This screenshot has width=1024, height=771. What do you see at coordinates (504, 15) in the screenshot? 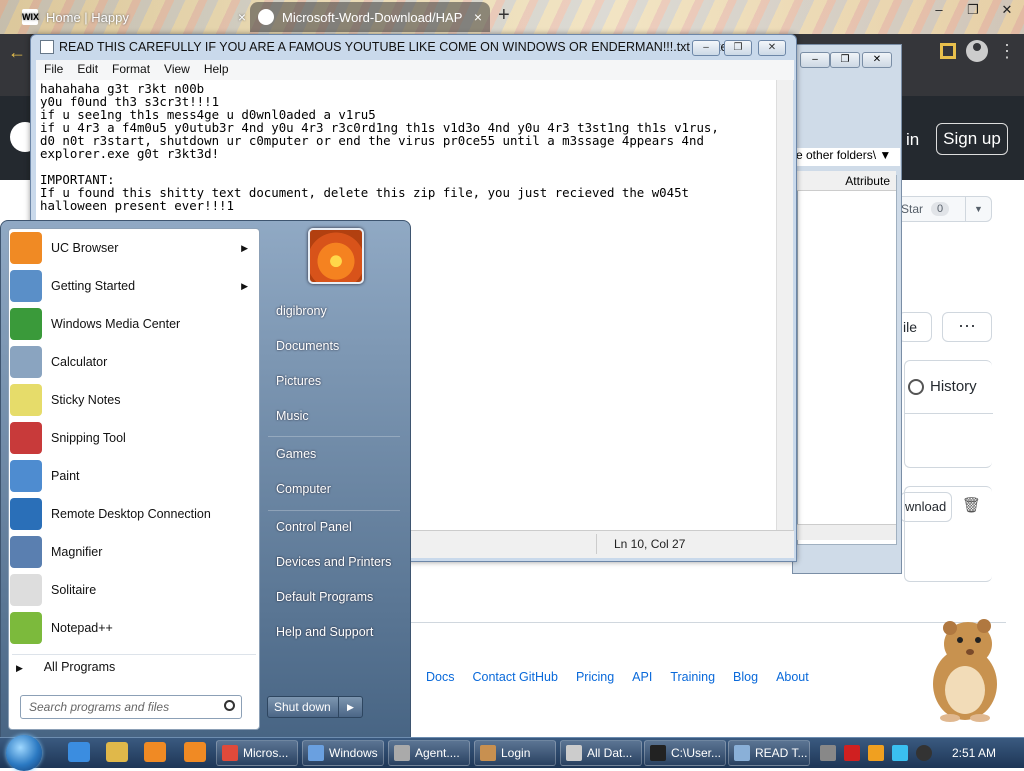
I see `new-tab-button: +` at bounding box center [504, 15].